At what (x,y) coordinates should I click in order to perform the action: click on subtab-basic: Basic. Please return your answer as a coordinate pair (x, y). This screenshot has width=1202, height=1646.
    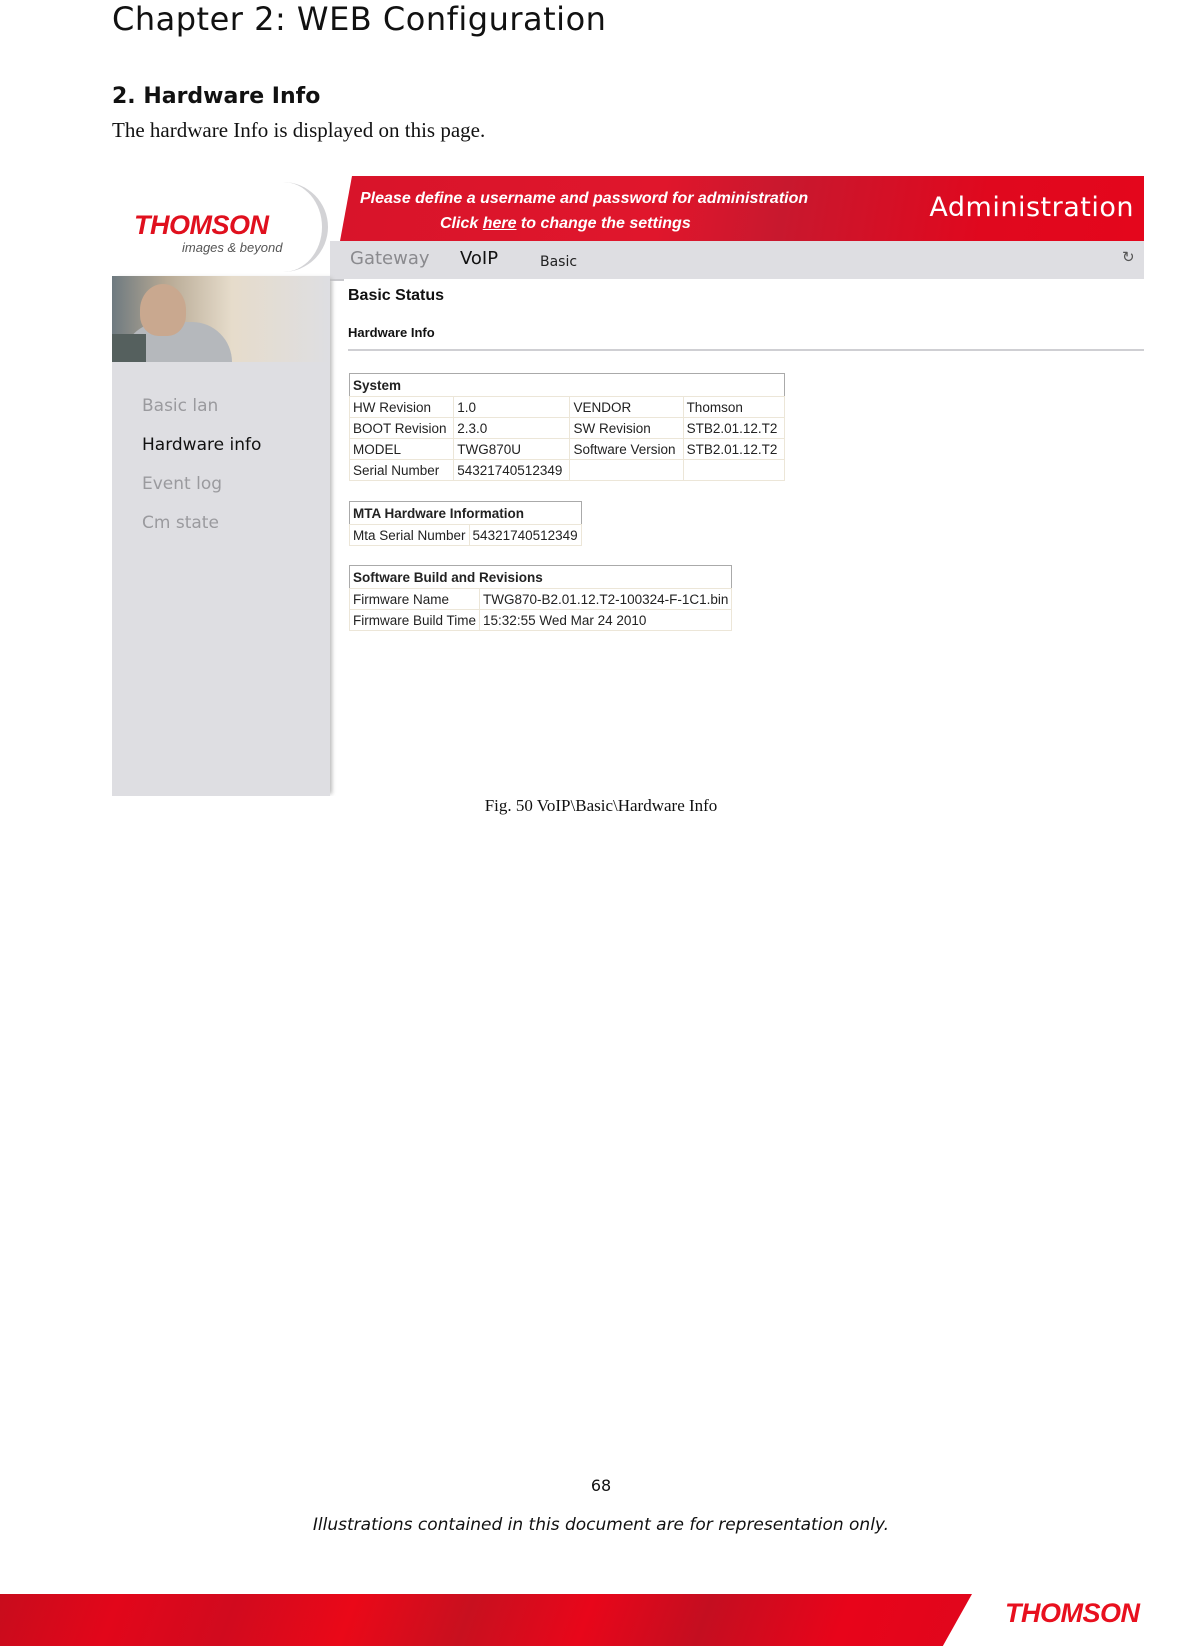
    Looking at the image, I should click on (558, 262).